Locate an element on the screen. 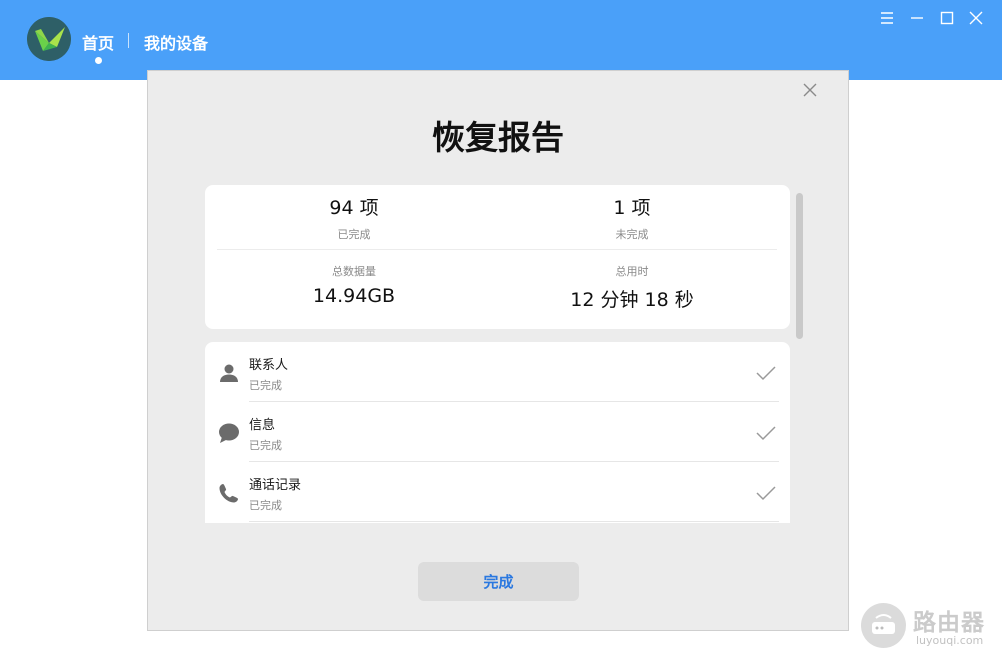 This screenshot has height=666, width=1002. active-tab-indicator is located at coordinates (98, 60).